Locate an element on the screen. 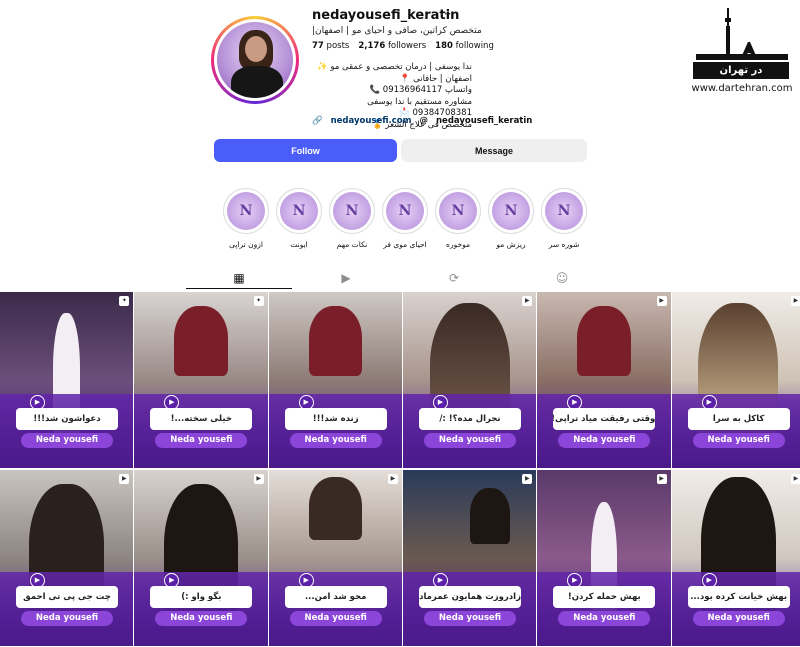  post-tile: ▶ زنده شد!!! Neda yousefi is located at coordinates (335, 380).